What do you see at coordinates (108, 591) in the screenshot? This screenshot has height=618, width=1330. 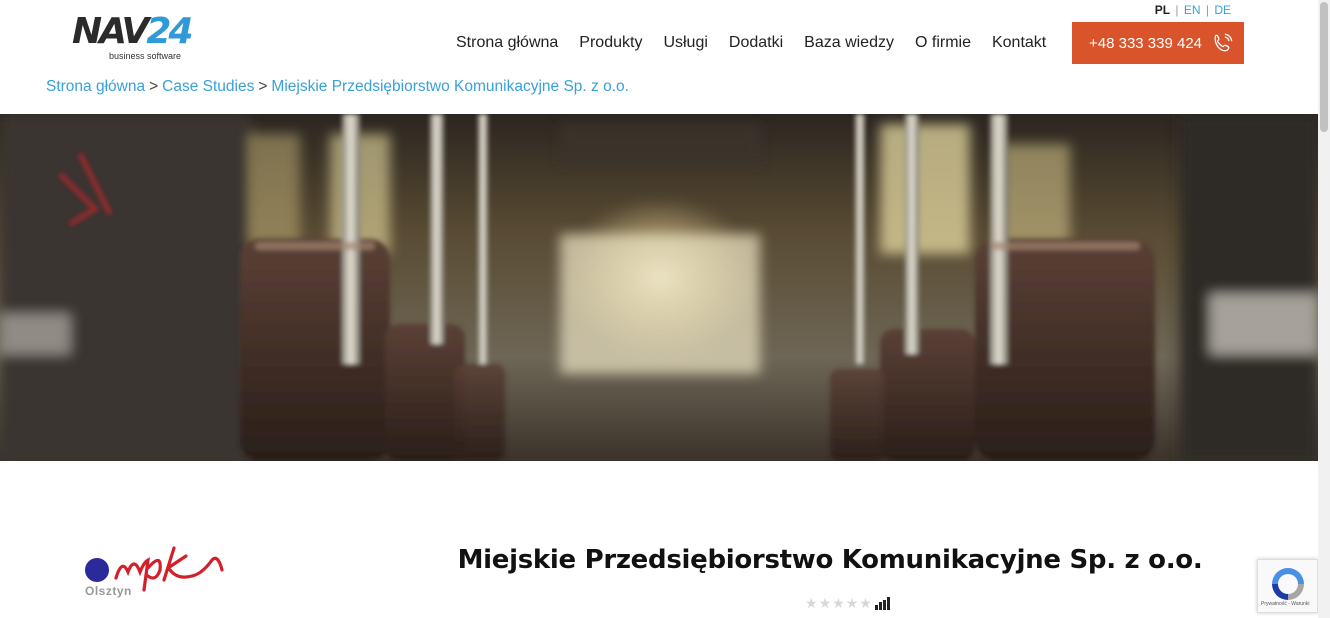 I see `client-logo-city: Olsztyn` at bounding box center [108, 591].